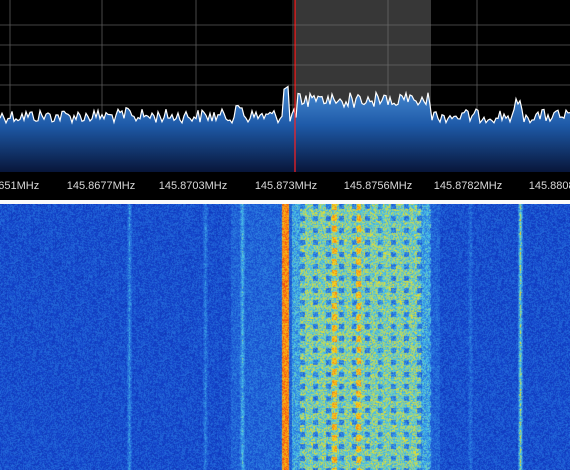 Image resolution: width=570 pixels, height=470 pixels. I want to click on freq-label: 145.8651MHz, so click(20, 186).